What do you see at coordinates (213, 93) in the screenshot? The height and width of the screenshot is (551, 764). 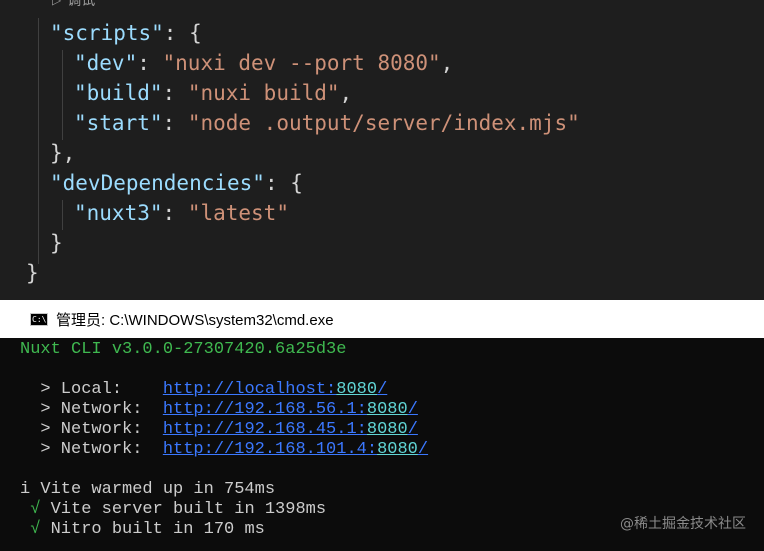 I see `code-line-build: "build": "nuxi build",` at bounding box center [213, 93].